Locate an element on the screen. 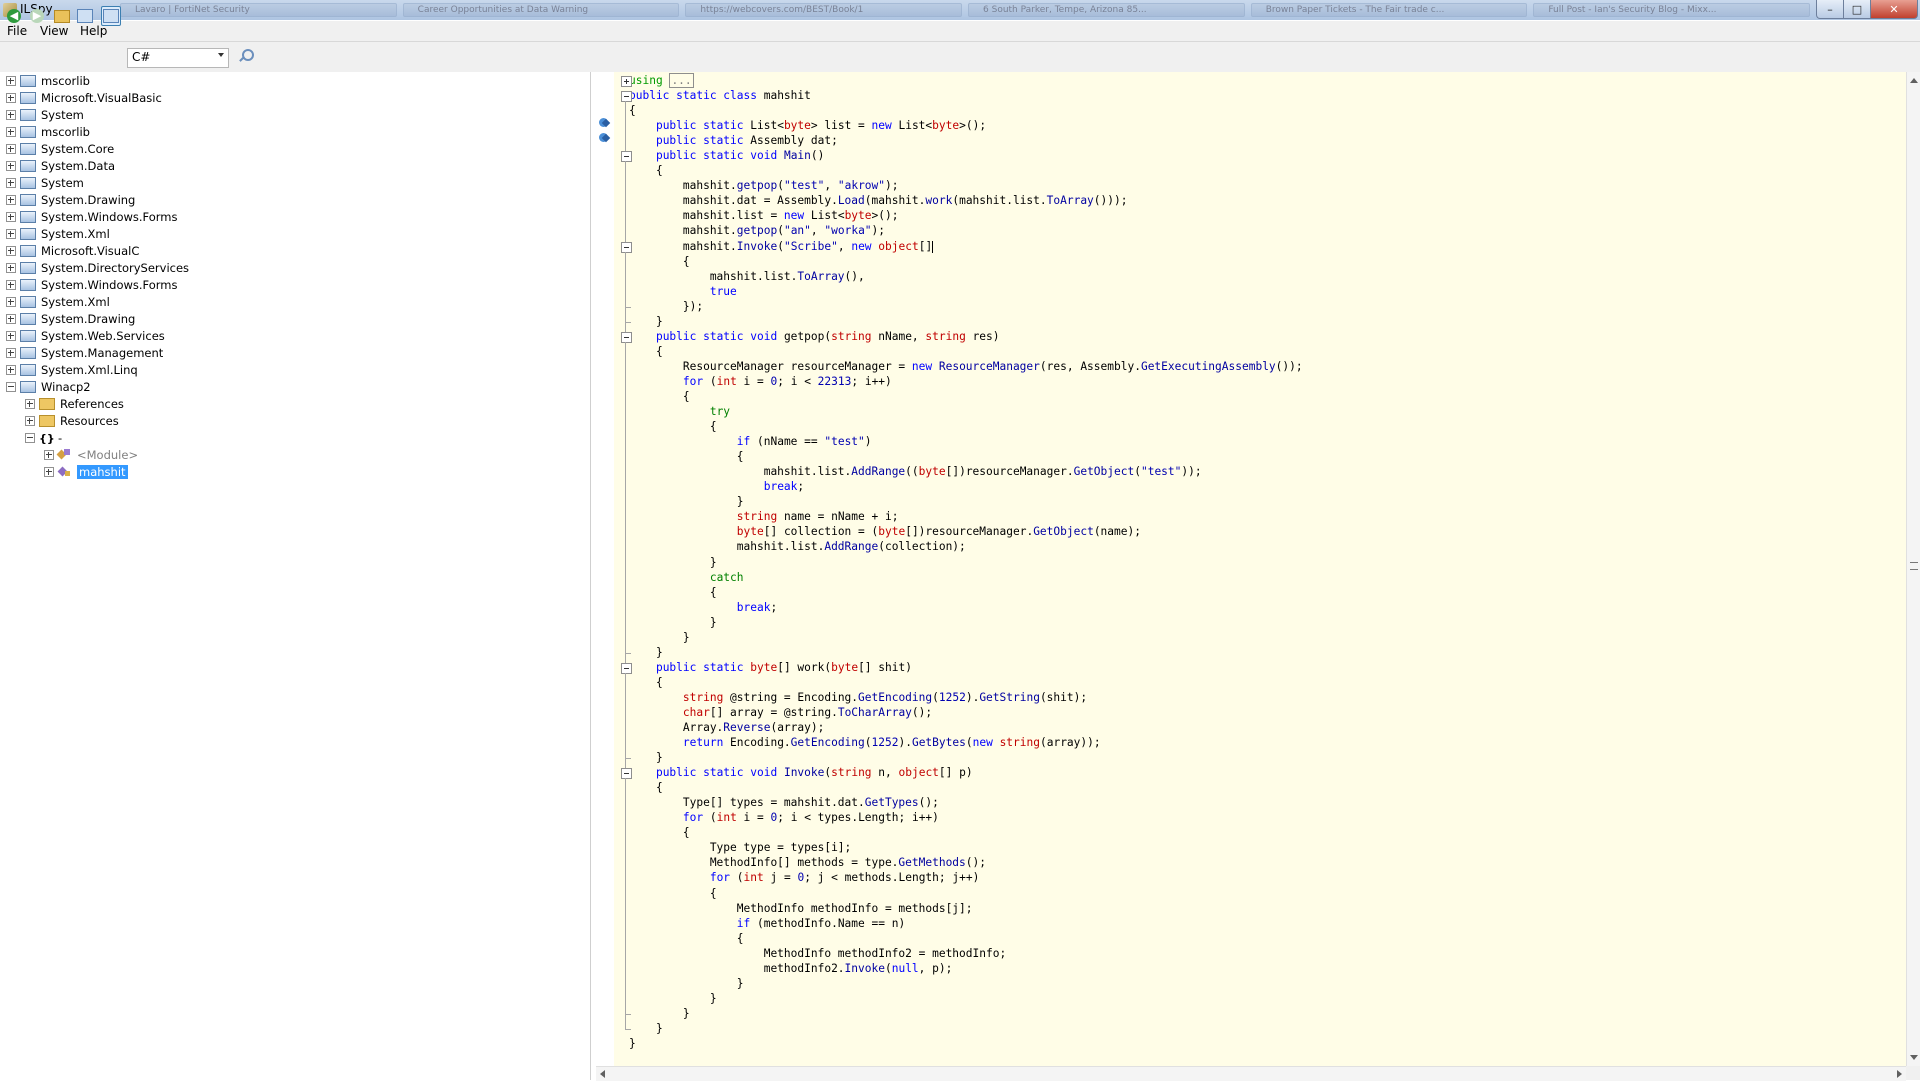 The image size is (1920, 1081). tree-node: <Module> is located at coordinates (91, 455).